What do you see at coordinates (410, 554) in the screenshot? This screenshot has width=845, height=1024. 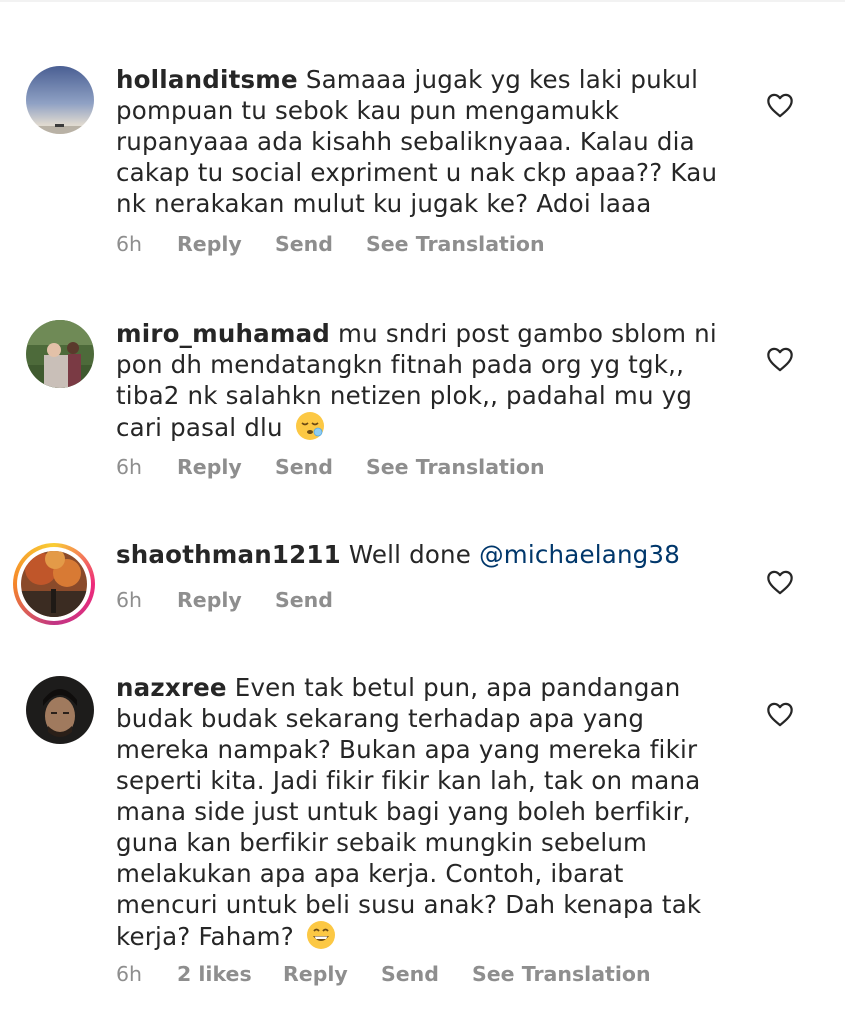 I see `comment-body: Well done` at bounding box center [410, 554].